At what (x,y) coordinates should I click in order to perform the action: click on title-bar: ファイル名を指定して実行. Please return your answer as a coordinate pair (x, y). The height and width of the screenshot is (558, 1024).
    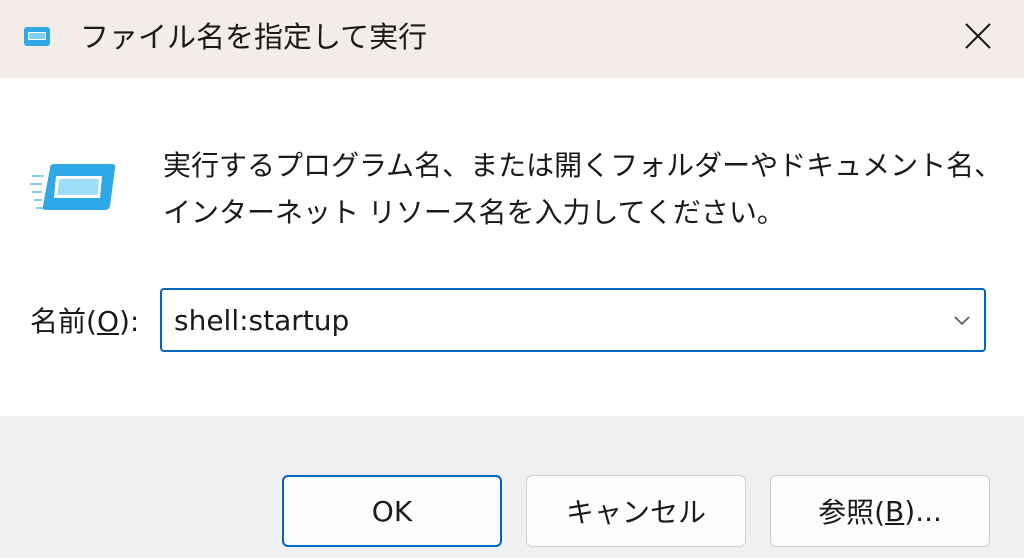
    Looking at the image, I should click on (512, 39).